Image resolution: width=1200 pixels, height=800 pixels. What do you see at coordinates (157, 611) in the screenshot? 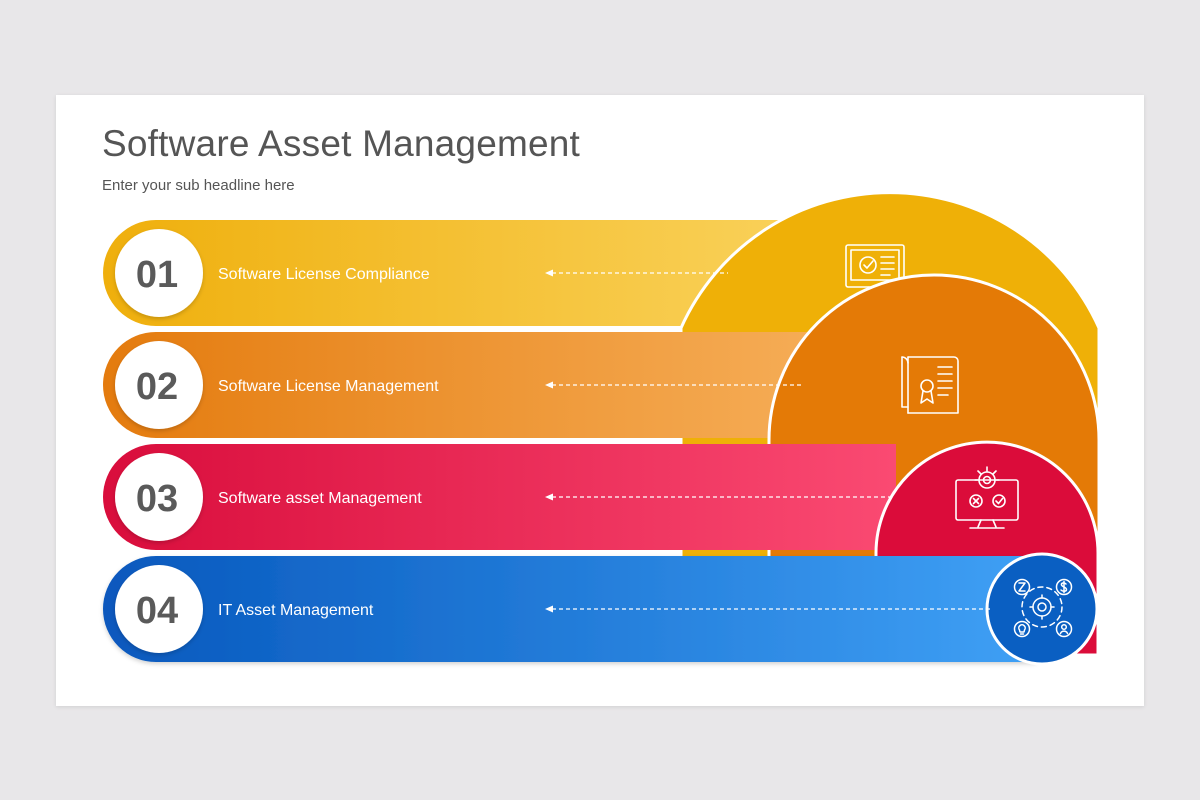
I see `step-4-number: 04` at bounding box center [157, 611].